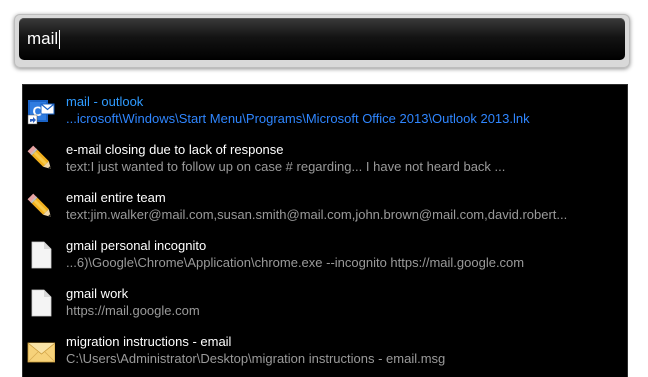 This screenshot has height=377, width=648. I want to click on envelope-icon, so click(41, 352).